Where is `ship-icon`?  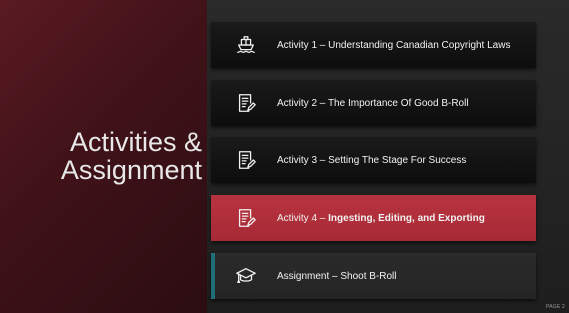 ship-icon is located at coordinates (246, 45).